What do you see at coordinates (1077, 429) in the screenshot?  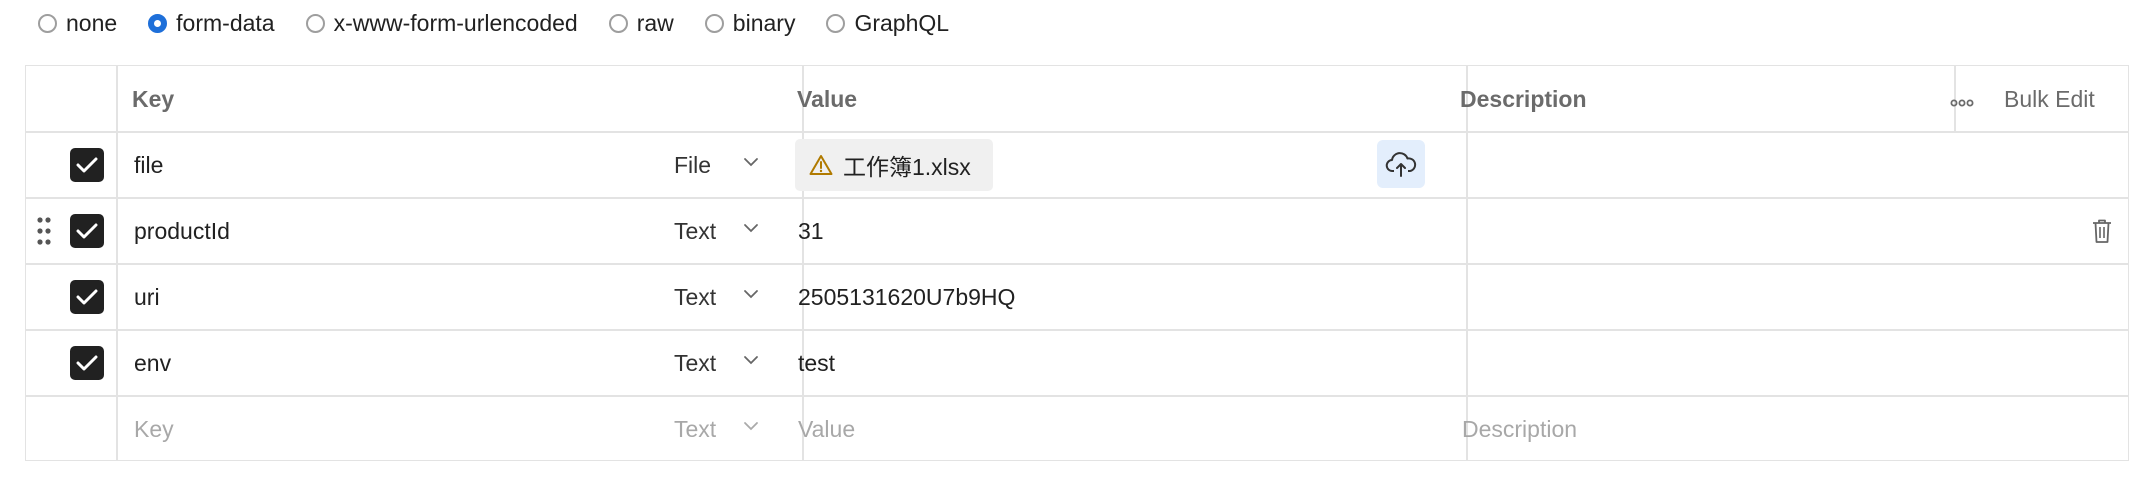 I see `new-row: Key Text Value Description` at bounding box center [1077, 429].